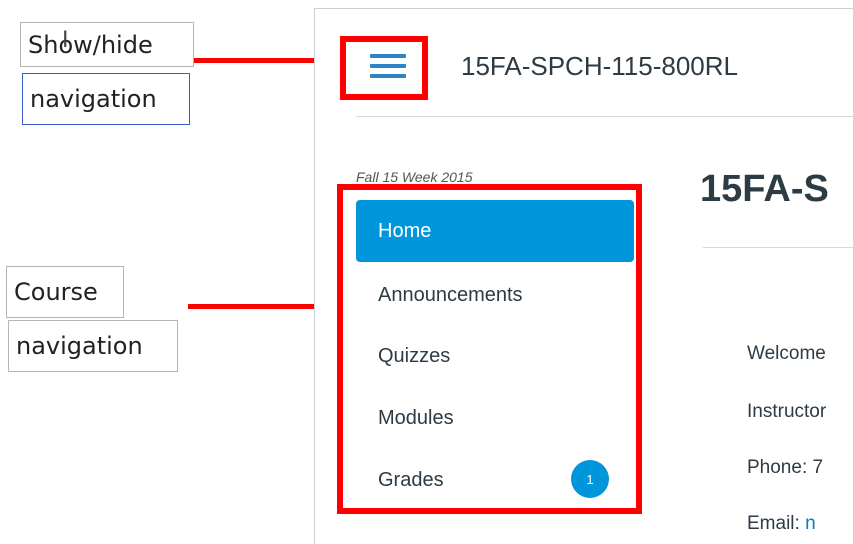 Image resolution: width=853 pixels, height=544 pixels. Describe the element at coordinates (65, 40) in the screenshot. I see `text-cursor-icon: I` at that location.